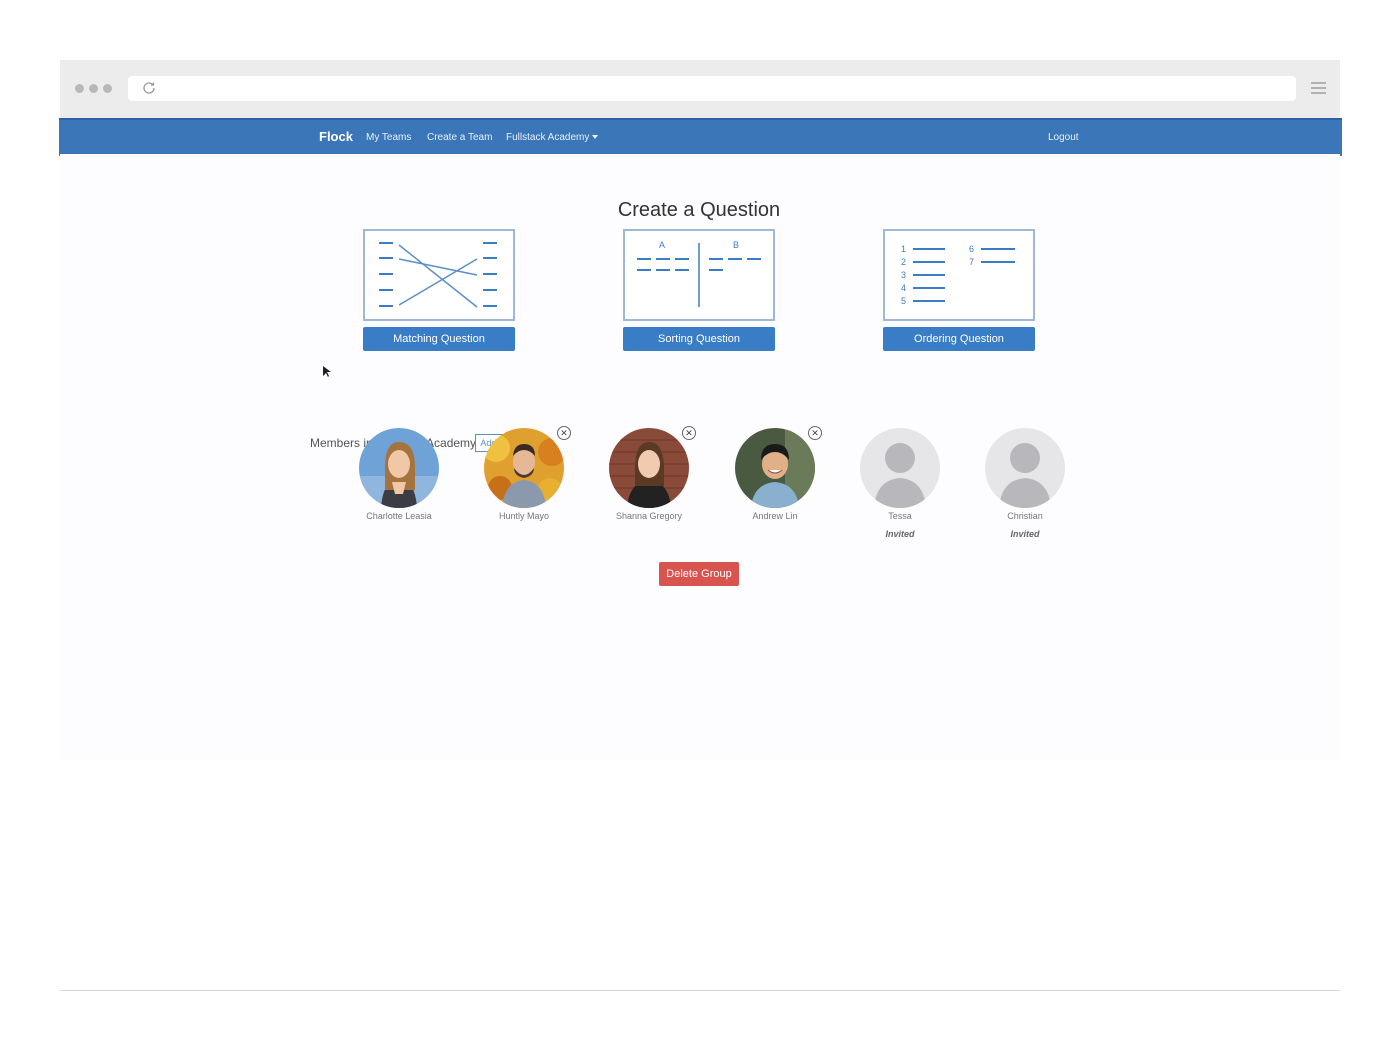 This screenshot has height=1050, width=1400. What do you see at coordinates (699, 339) in the screenshot?
I see `sorting-question-button: Sorting Question` at bounding box center [699, 339].